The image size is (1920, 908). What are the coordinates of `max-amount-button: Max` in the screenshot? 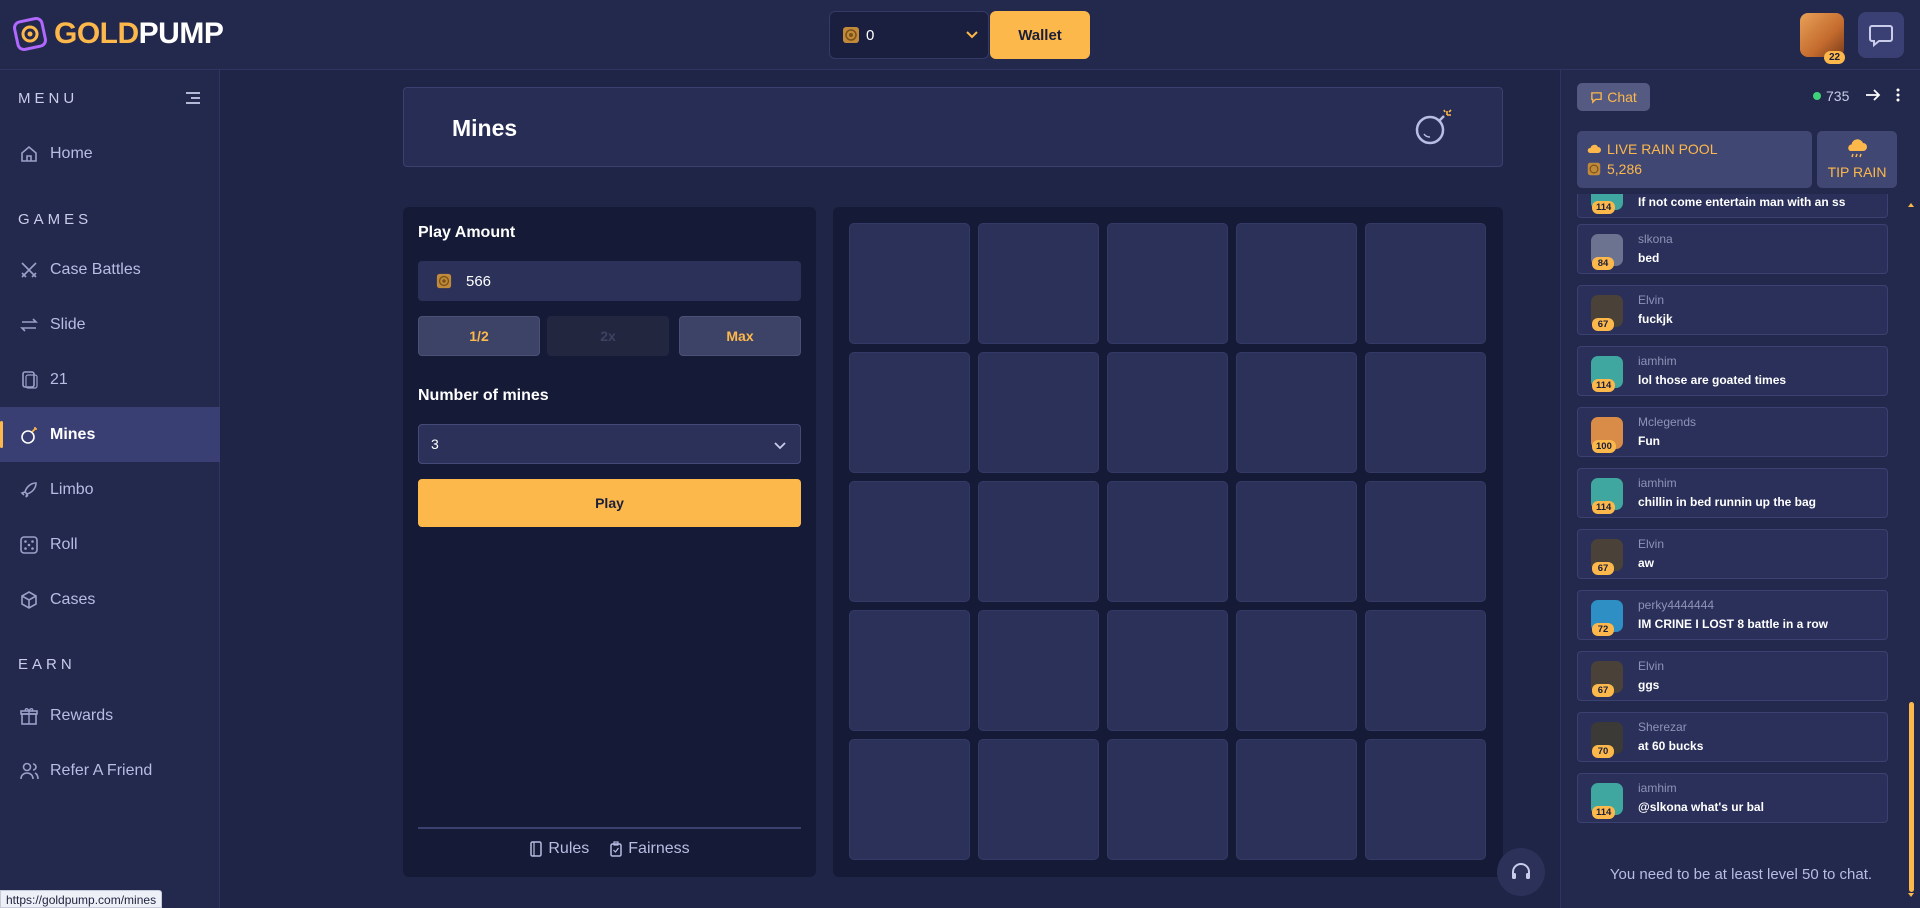 It's located at (740, 336).